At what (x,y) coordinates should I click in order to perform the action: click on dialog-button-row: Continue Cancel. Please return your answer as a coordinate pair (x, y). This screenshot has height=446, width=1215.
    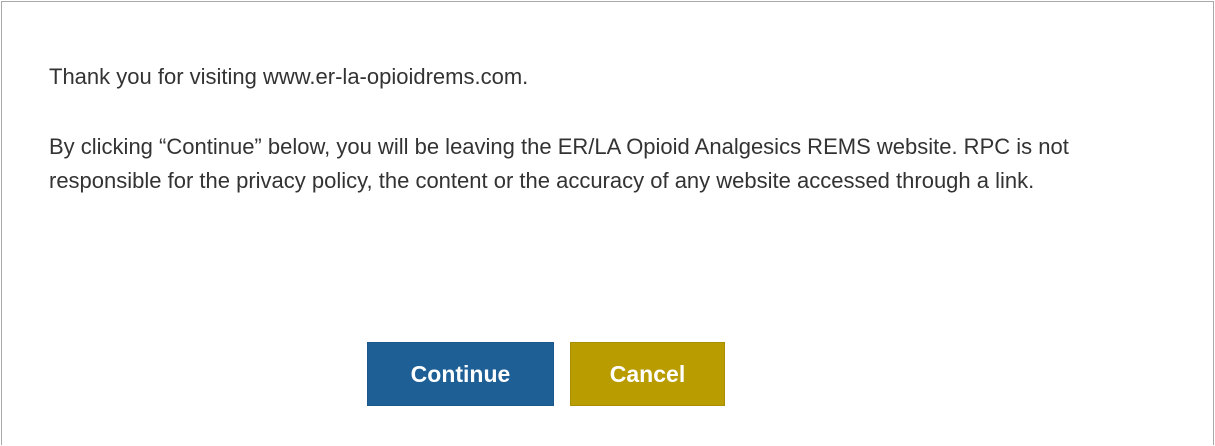
    Looking at the image, I should click on (546, 374).